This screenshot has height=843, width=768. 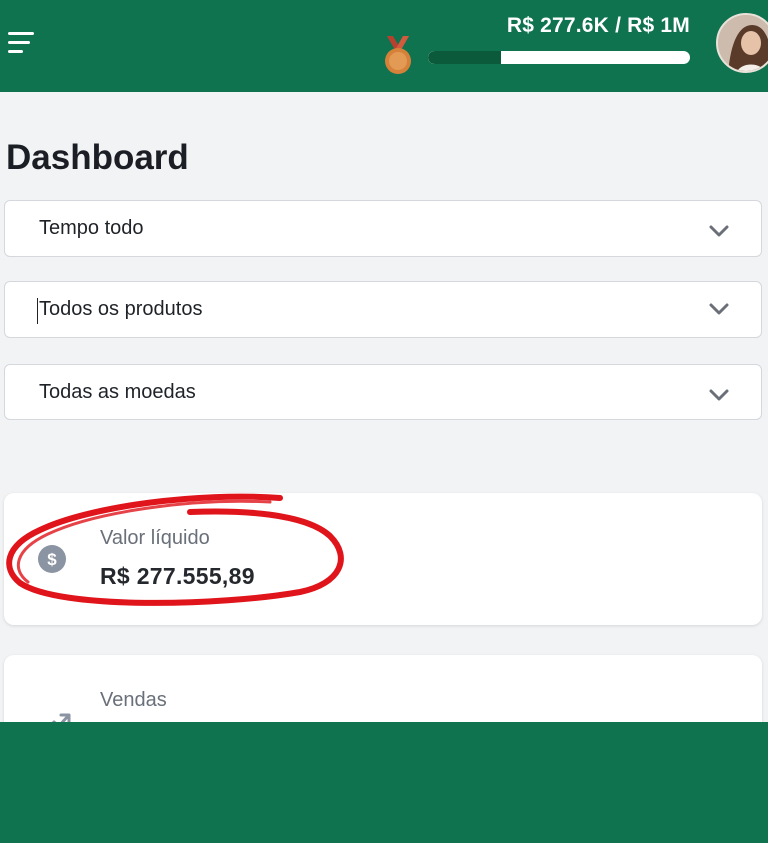 What do you see at coordinates (61, 717) in the screenshot?
I see `trending-up-icon` at bounding box center [61, 717].